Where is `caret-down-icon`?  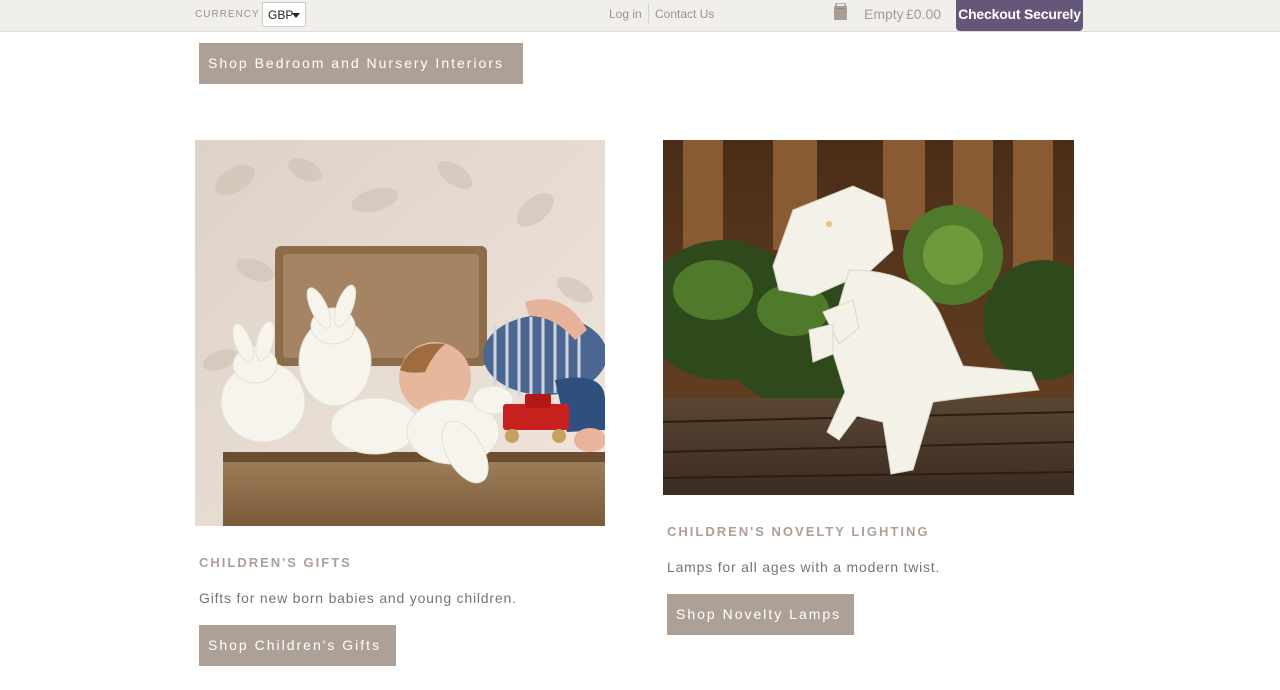 caret-down-icon is located at coordinates (296, 15).